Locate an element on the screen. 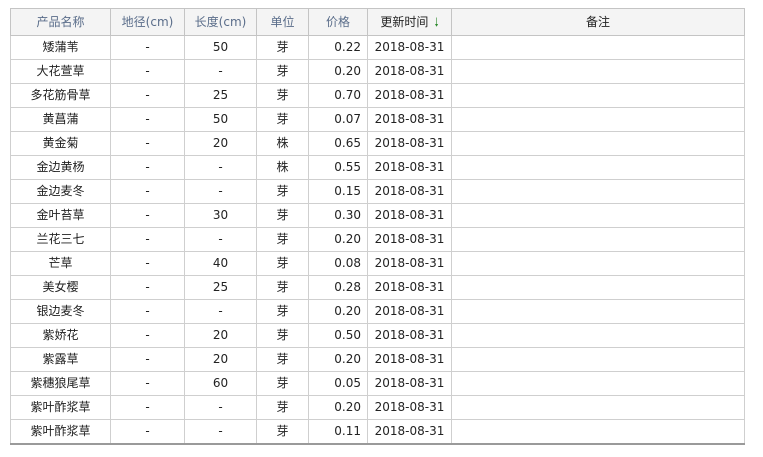  price-cell: 0.28 is located at coordinates (338, 287).